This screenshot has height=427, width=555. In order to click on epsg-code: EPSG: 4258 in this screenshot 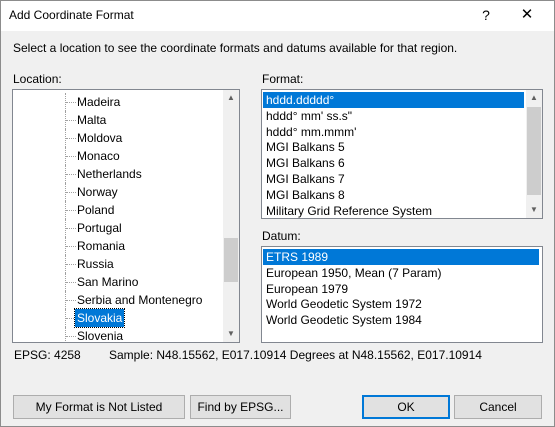, I will do `click(47, 355)`.